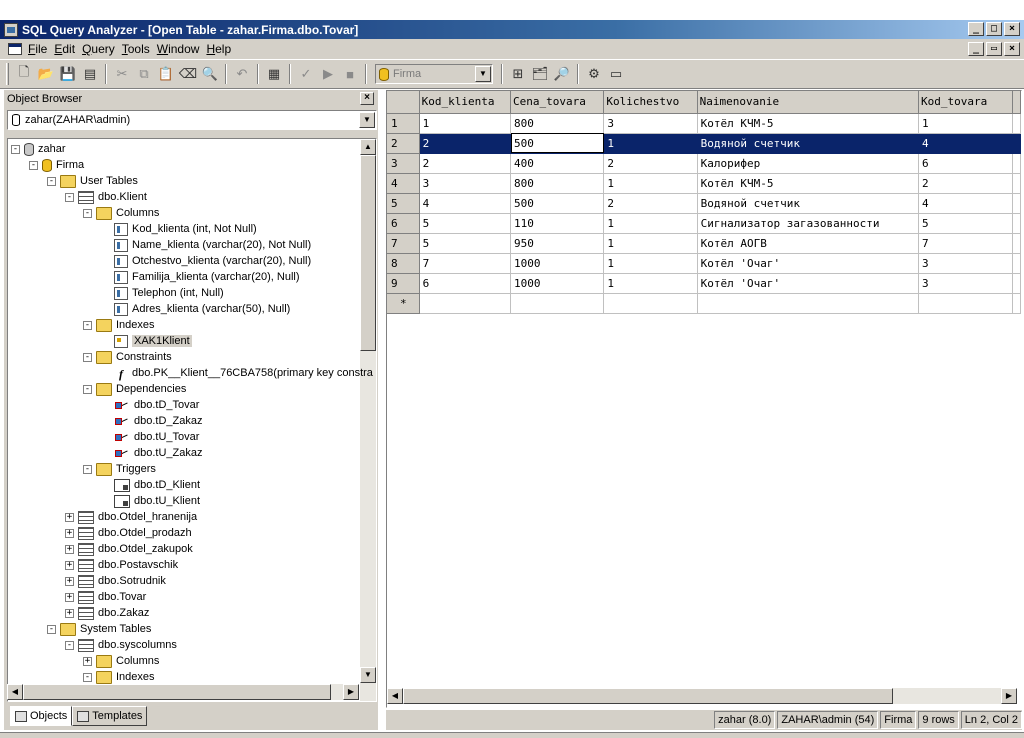 This screenshot has height=738, width=1024. Describe the element at coordinates (92, 181) in the screenshot. I see `tree-node: - User Tables` at that location.